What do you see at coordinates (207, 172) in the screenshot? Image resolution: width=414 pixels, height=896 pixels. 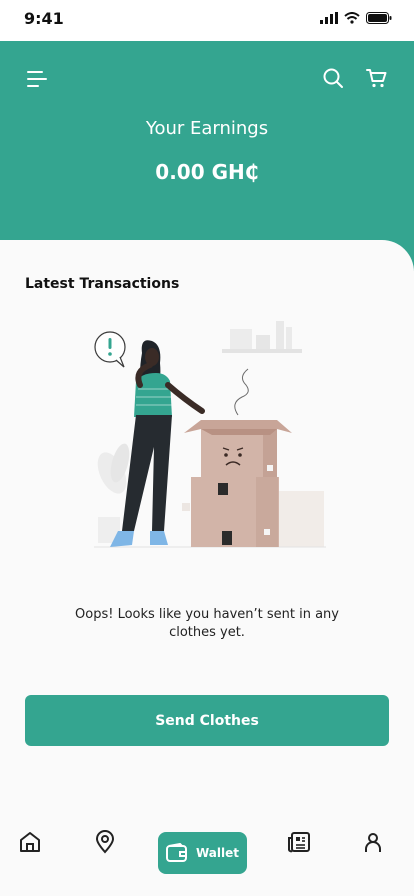 I see `earnings-value: 0.00 GH₵` at bounding box center [207, 172].